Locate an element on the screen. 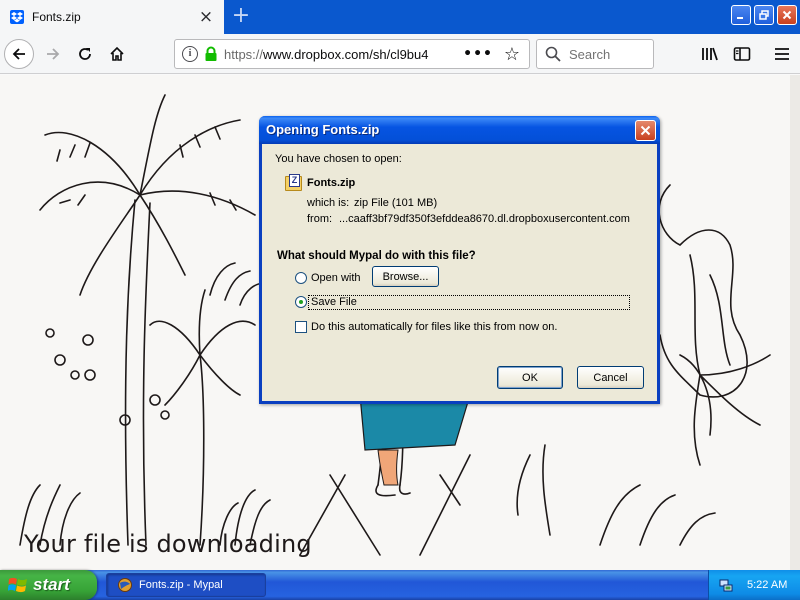 Image resolution: width=800 pixels, height=600 pixels. close-icon is located at coordinates (645, 130).